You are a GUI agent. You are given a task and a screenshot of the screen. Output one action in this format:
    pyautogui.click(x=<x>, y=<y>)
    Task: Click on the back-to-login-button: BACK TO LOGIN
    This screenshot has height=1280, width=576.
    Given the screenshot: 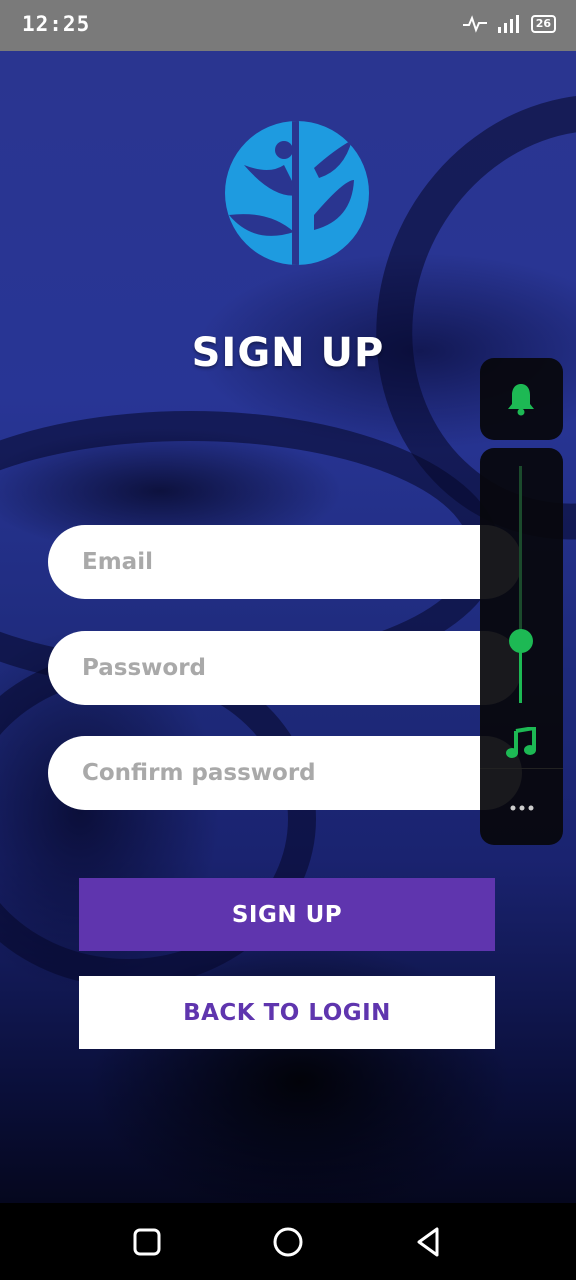 What is the action you would take?
    pyautogui.click(x=287, y=1012)
    